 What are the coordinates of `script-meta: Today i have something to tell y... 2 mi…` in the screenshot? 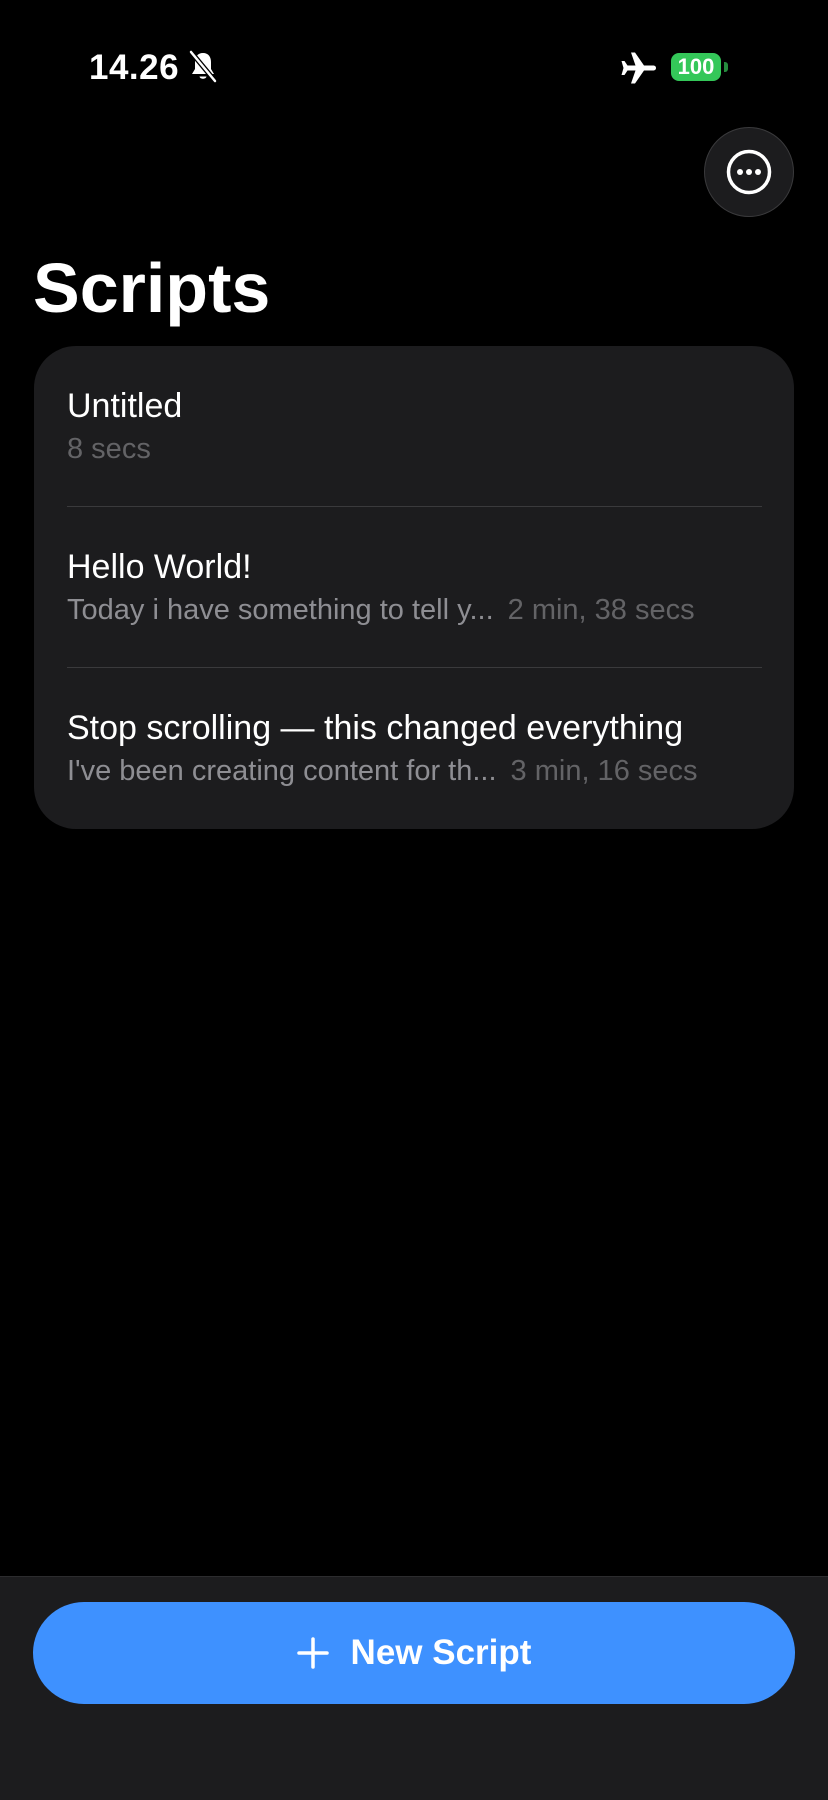 It's located at (415, 610).